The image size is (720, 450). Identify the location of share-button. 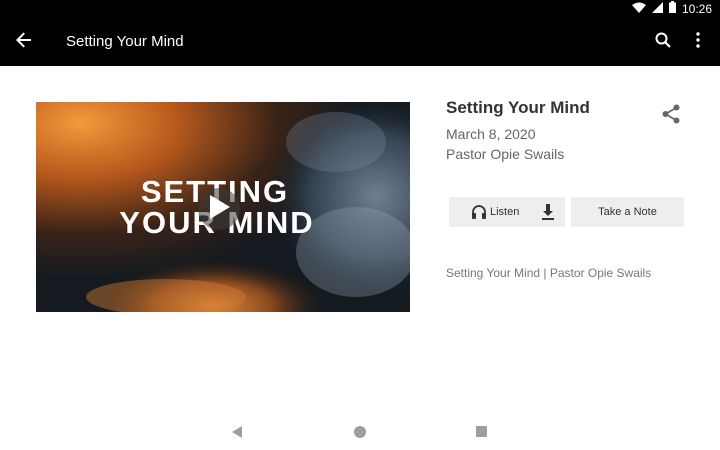
(671, 116).